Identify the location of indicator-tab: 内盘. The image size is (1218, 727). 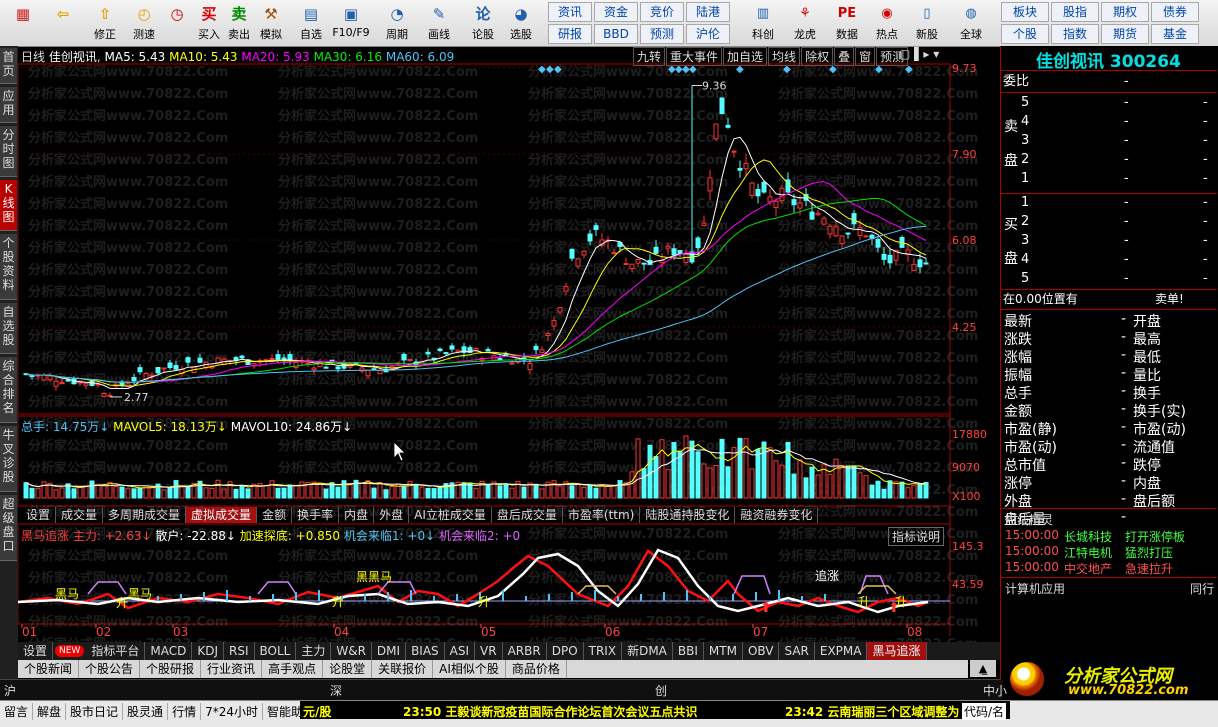
(357, 515).